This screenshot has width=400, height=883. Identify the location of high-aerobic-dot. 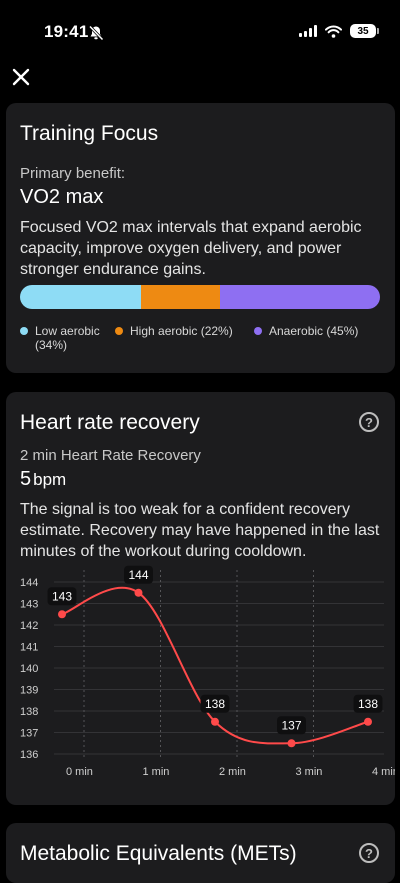
(119, 331).